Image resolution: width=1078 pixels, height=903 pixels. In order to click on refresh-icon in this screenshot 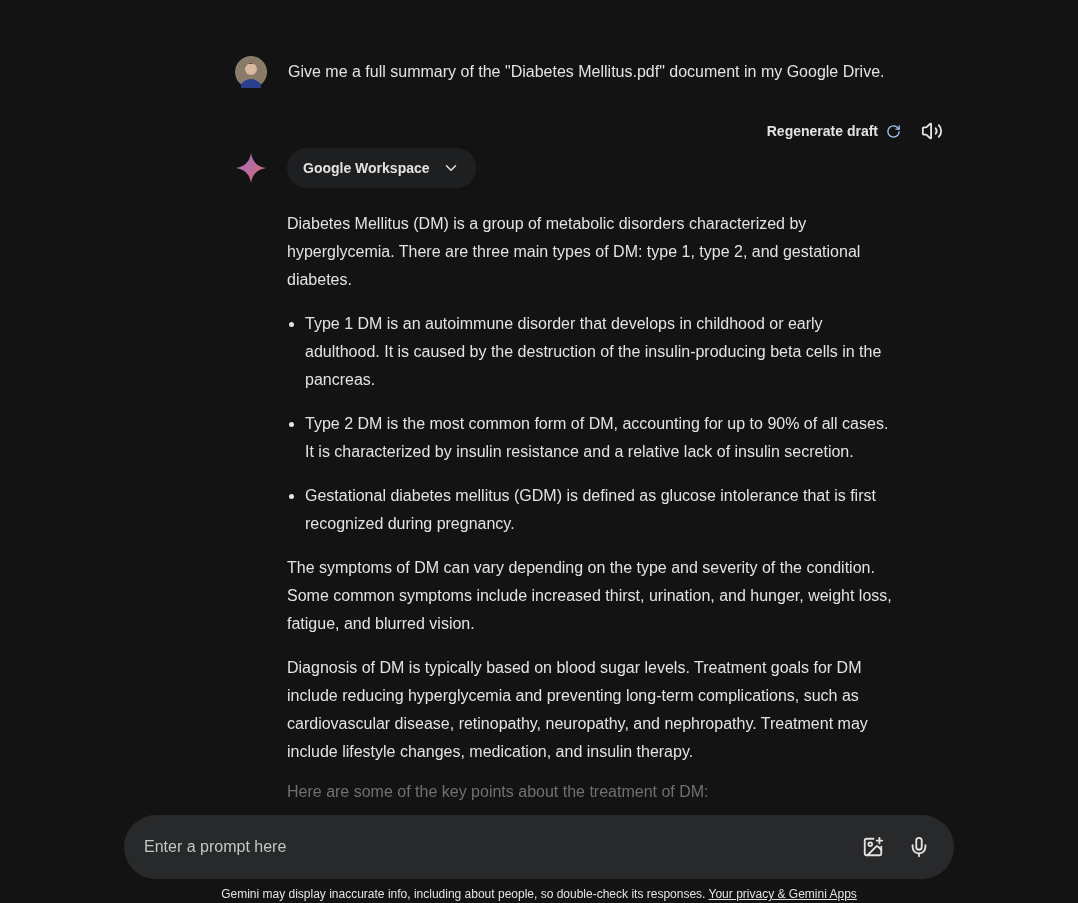, I will do `click(893, 131)`.